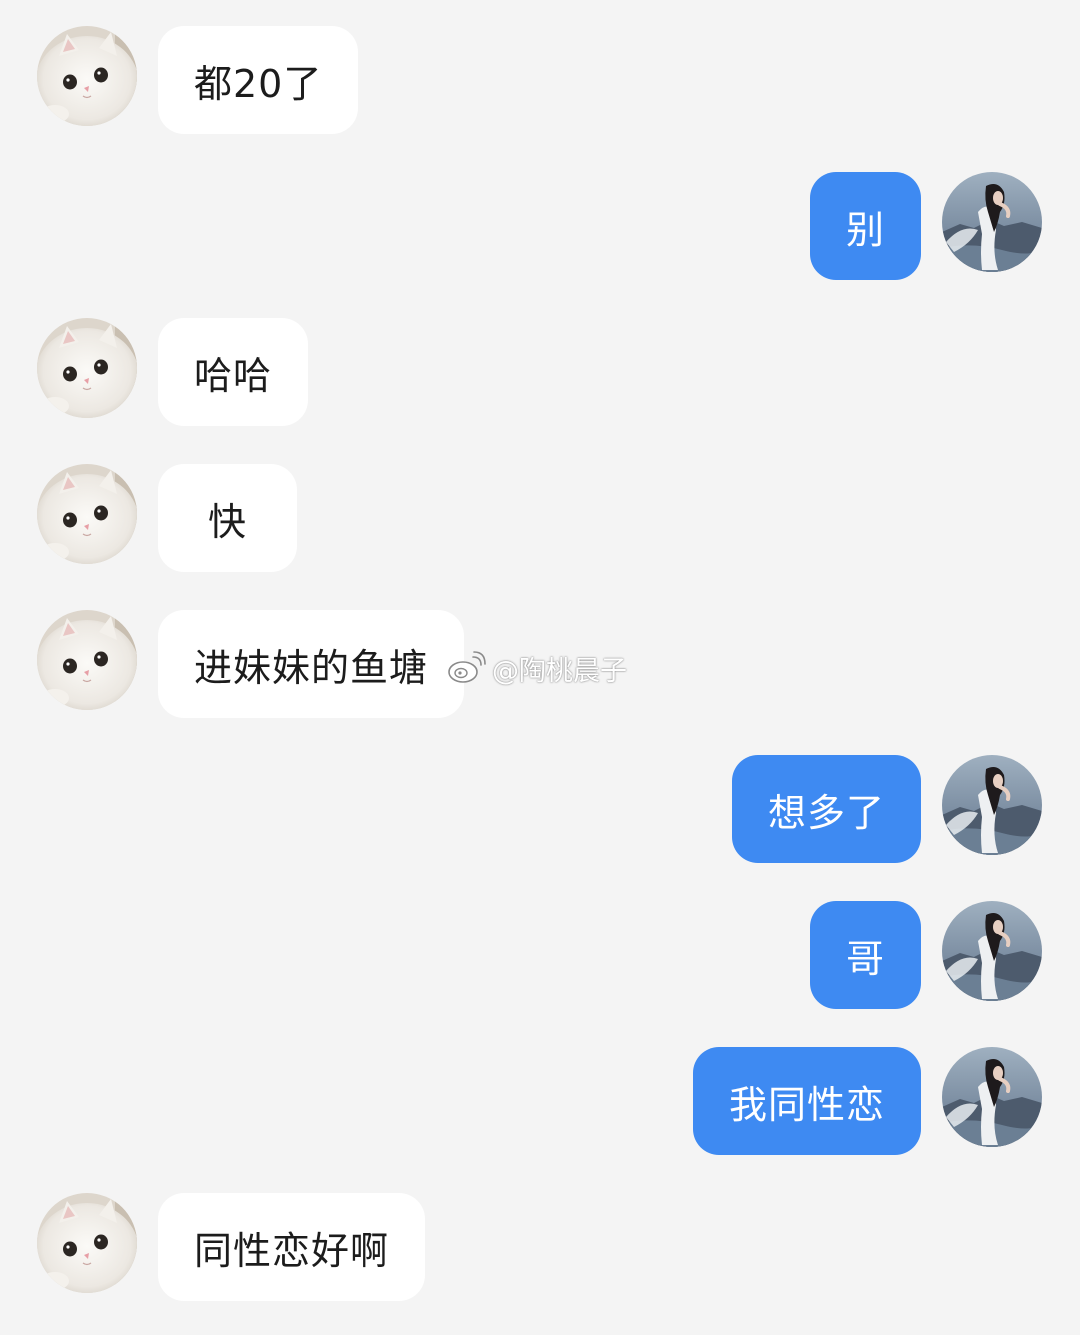  I want to click on outgoing-message-bubble: 我同性恋, so click(806, 1101).